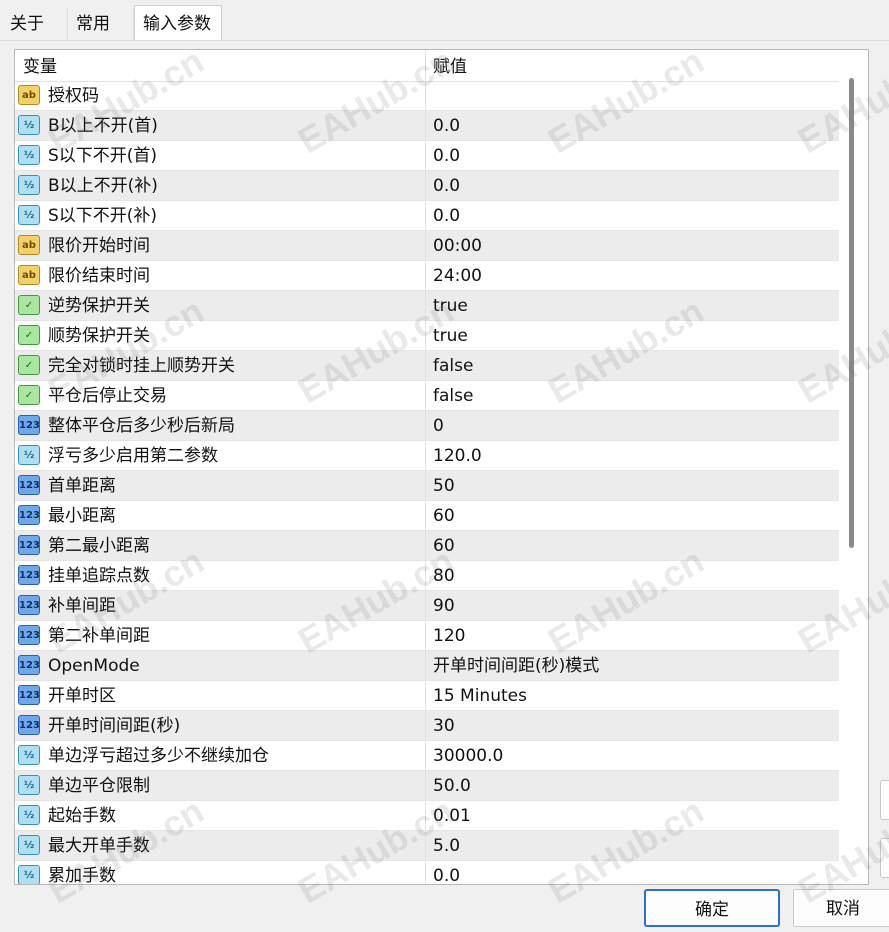 The image size is (889, 932). I want to click on table-row: ½ S以下不开(首) 0.0, so click(427, 156).